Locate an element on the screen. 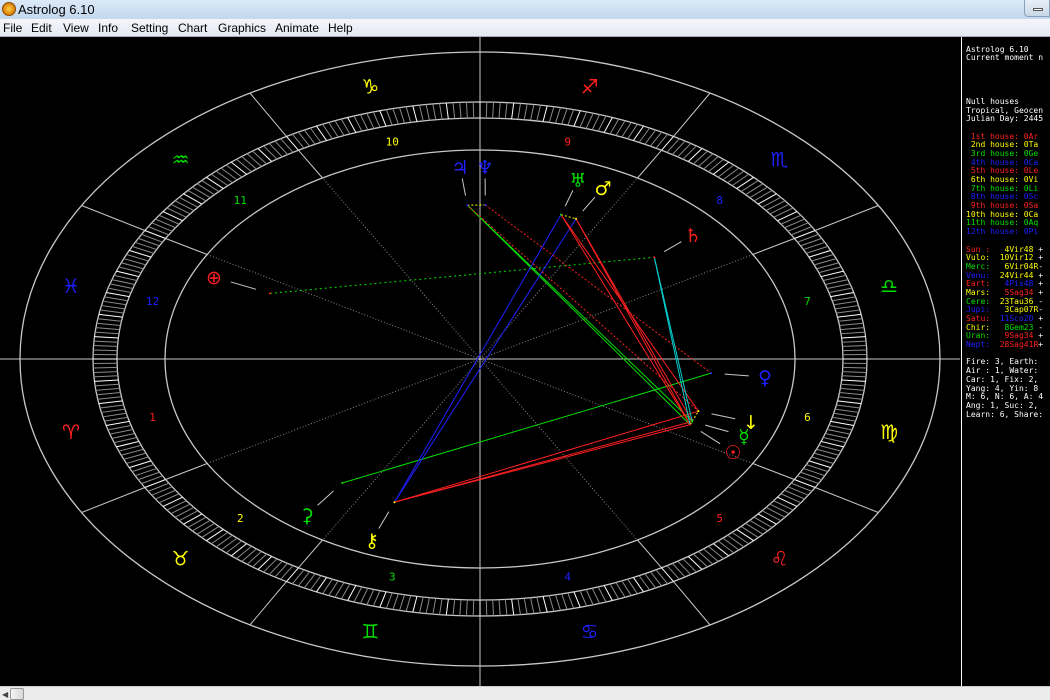 The image size is (1050, 700). horizontal-scrollbar: ◀ is located at coordinates (525, 693).